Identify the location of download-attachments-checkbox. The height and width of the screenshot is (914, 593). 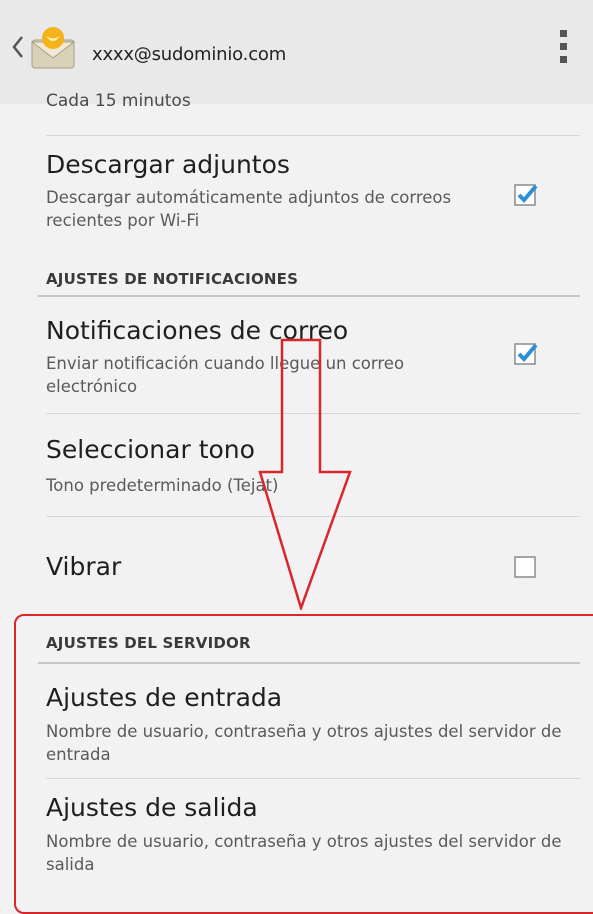
(526, 194).